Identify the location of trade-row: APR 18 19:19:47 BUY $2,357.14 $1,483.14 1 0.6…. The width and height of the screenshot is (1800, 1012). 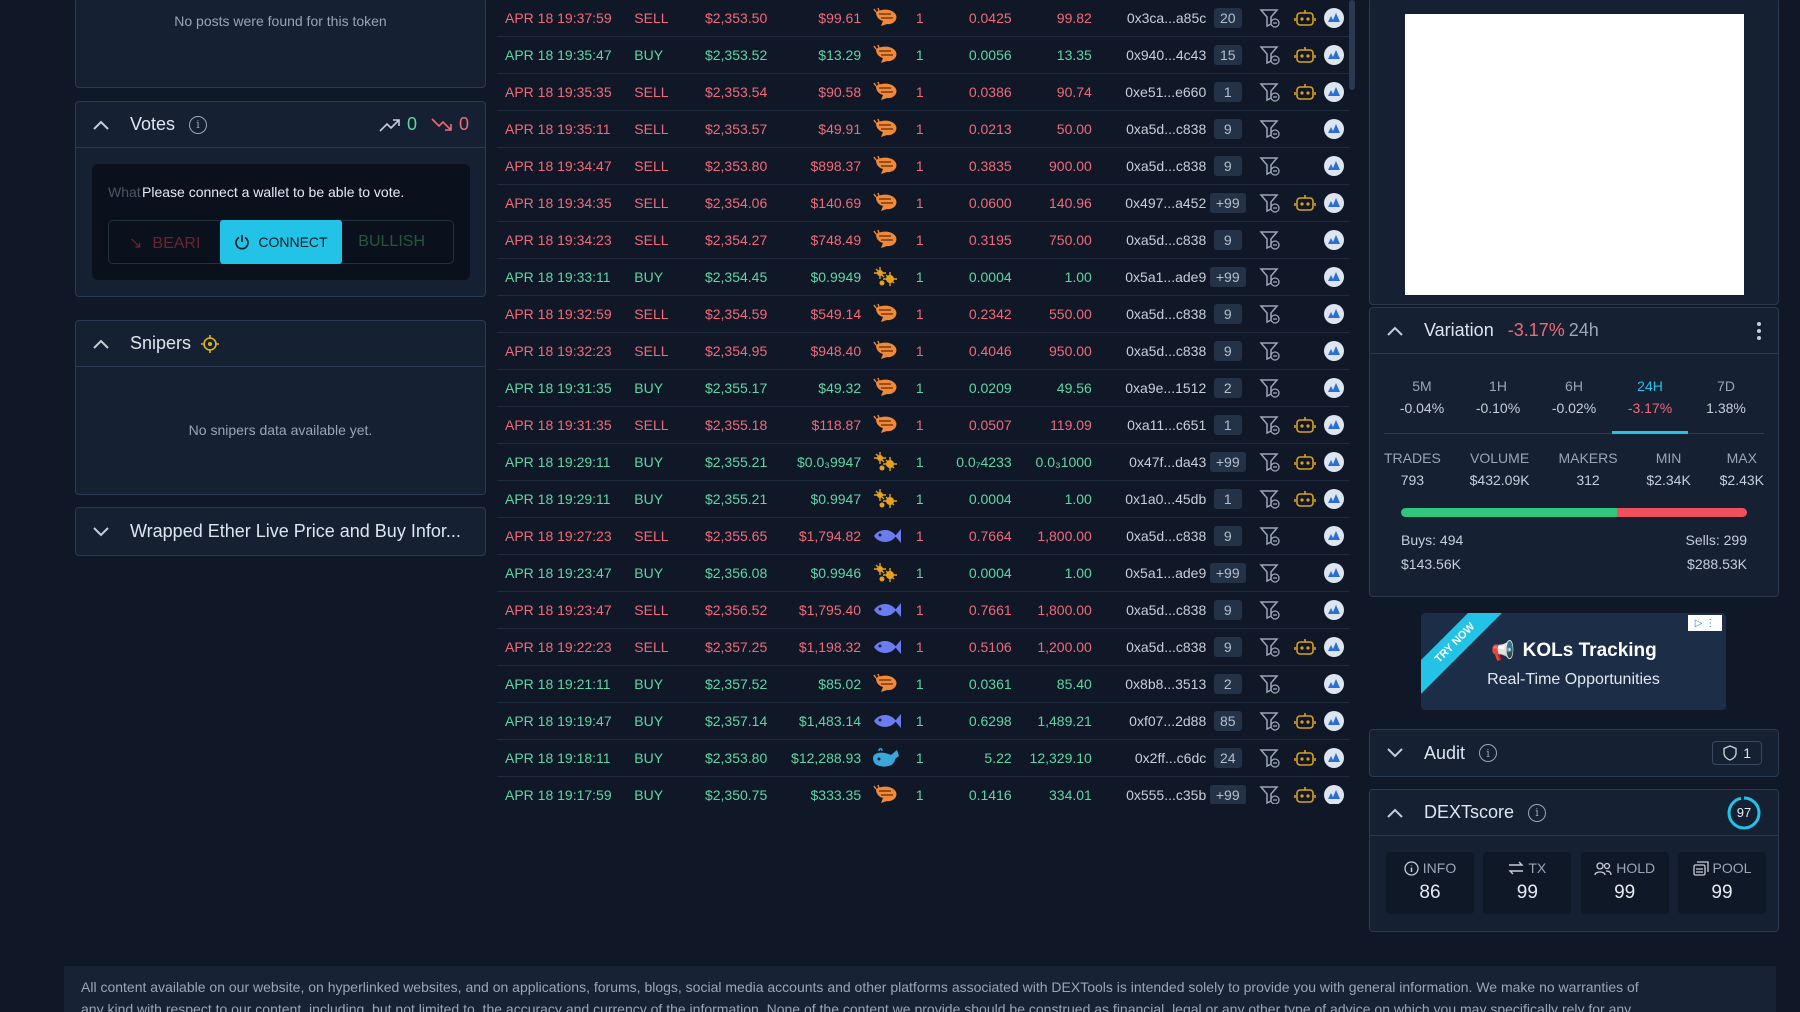
(923, 721).